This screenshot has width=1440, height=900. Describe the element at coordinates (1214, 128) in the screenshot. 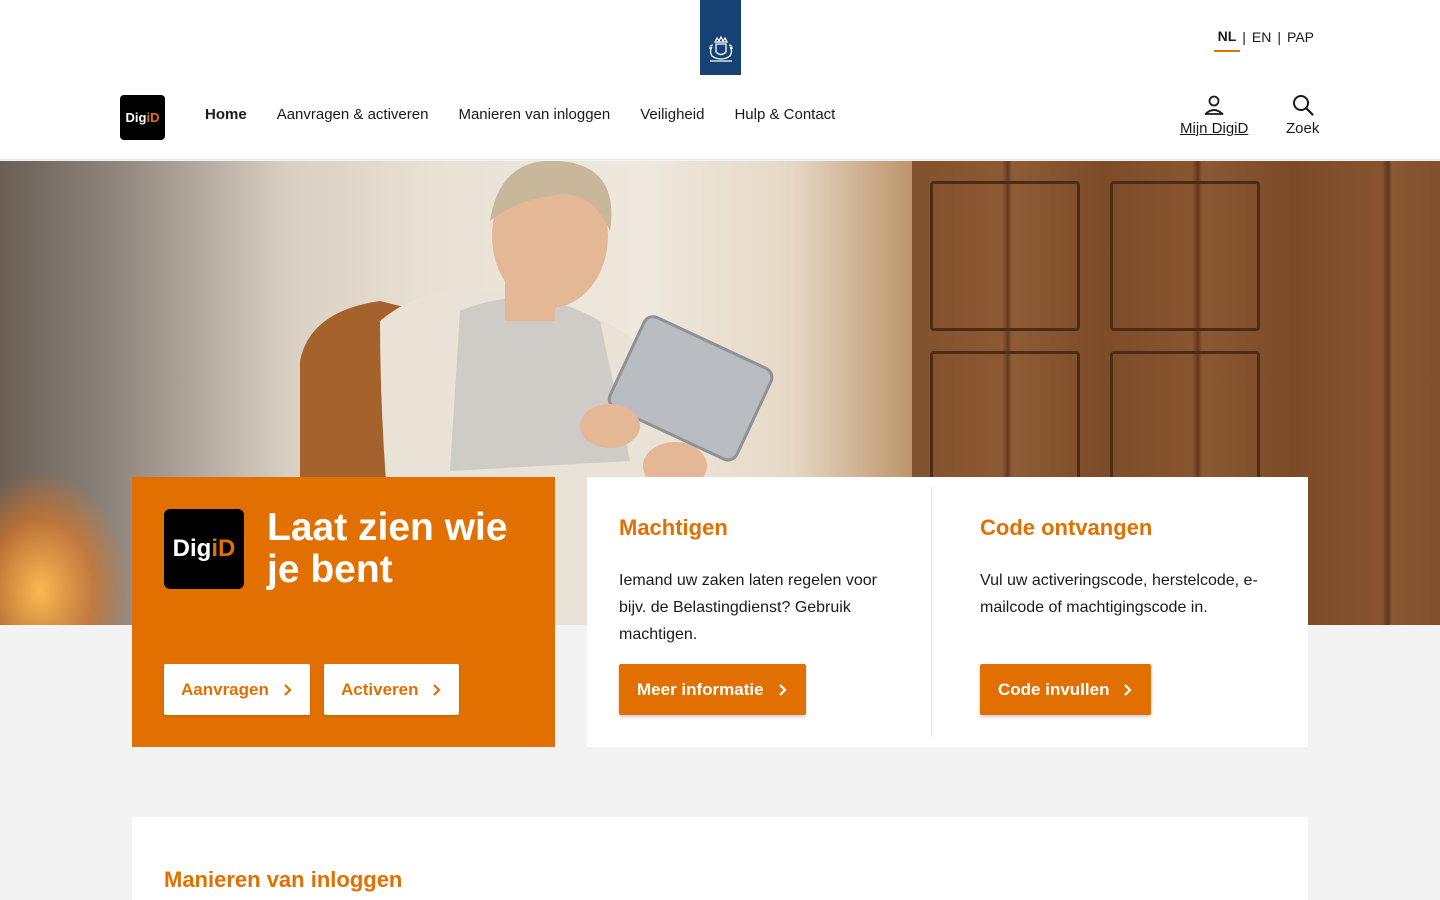

I see `mijn-digid-label: Mijn DigiD` at that location.